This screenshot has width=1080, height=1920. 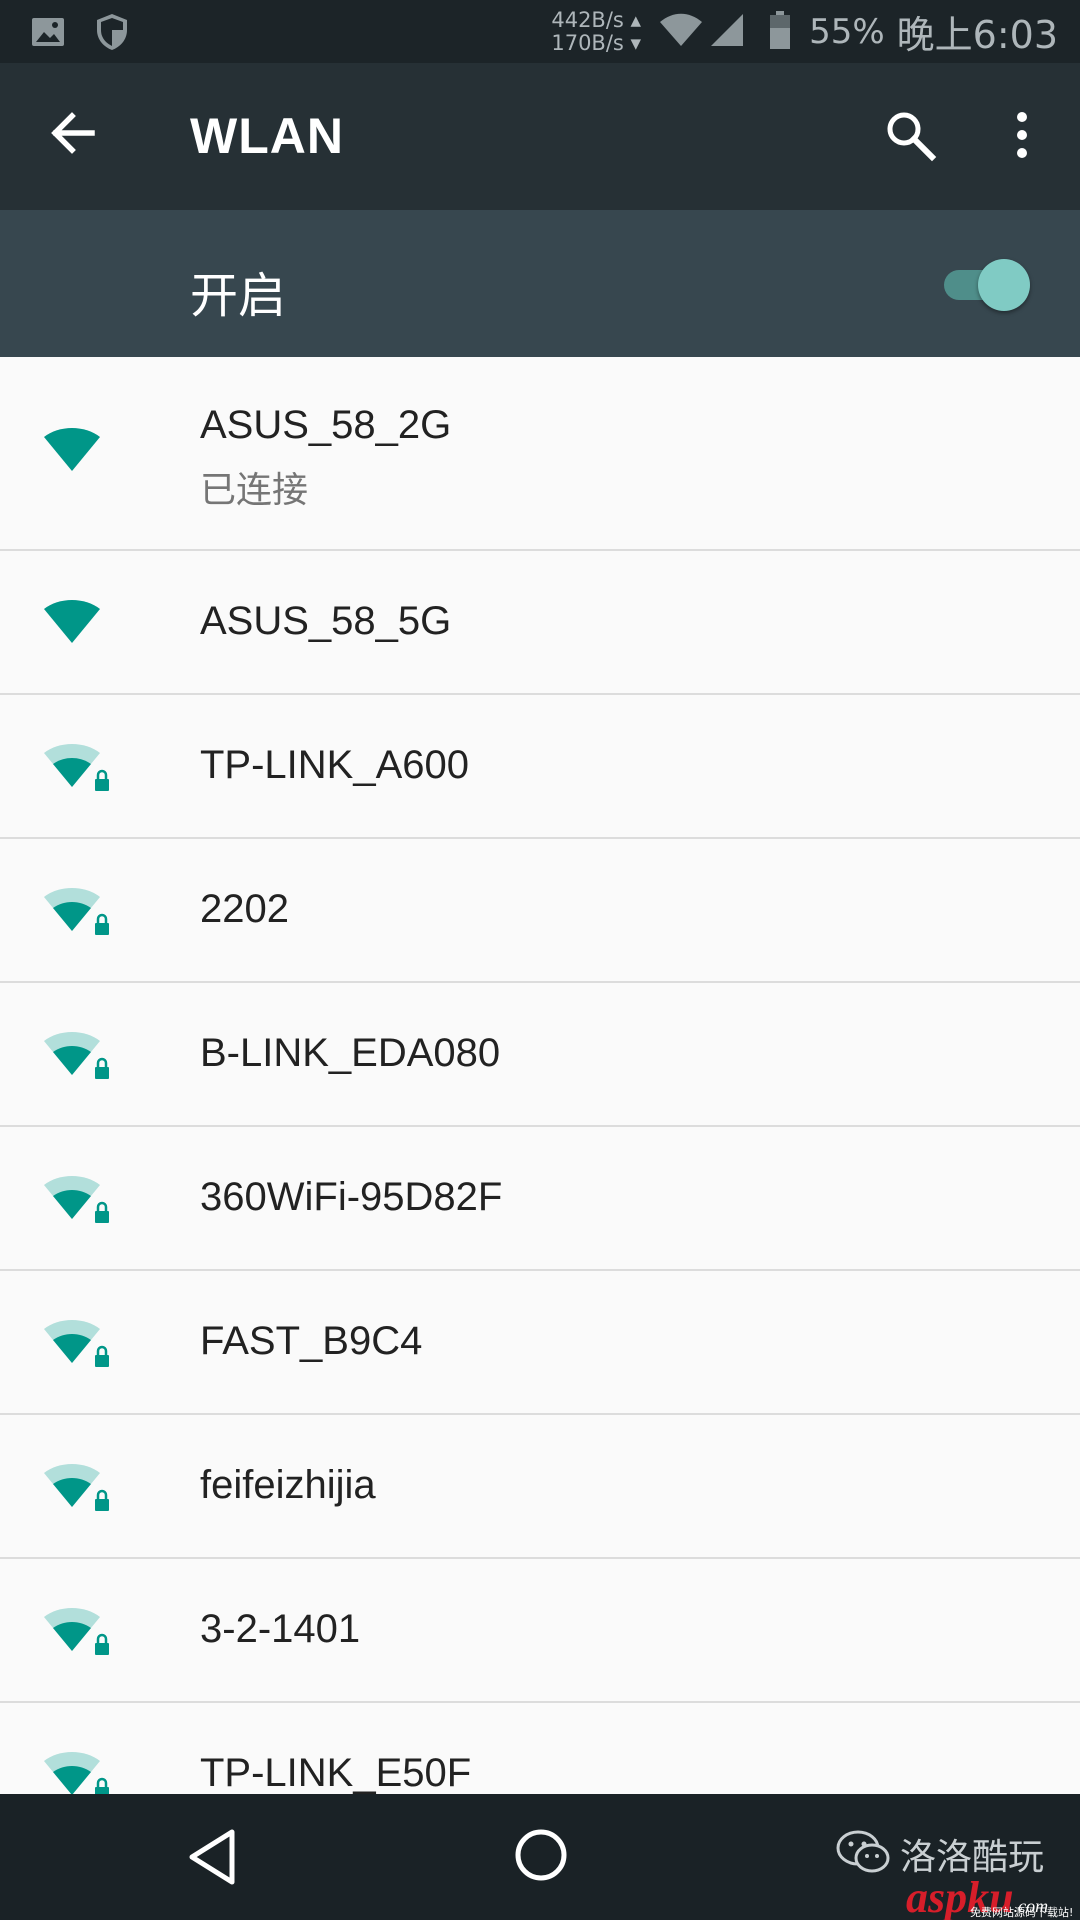 I want to click on status-notifications, so click(x=94, y=34).